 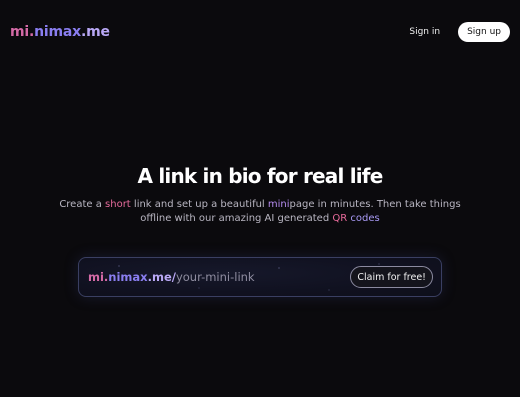 I want to click on subtitle-highlight-codes: codes, so click(x=365, y=218).